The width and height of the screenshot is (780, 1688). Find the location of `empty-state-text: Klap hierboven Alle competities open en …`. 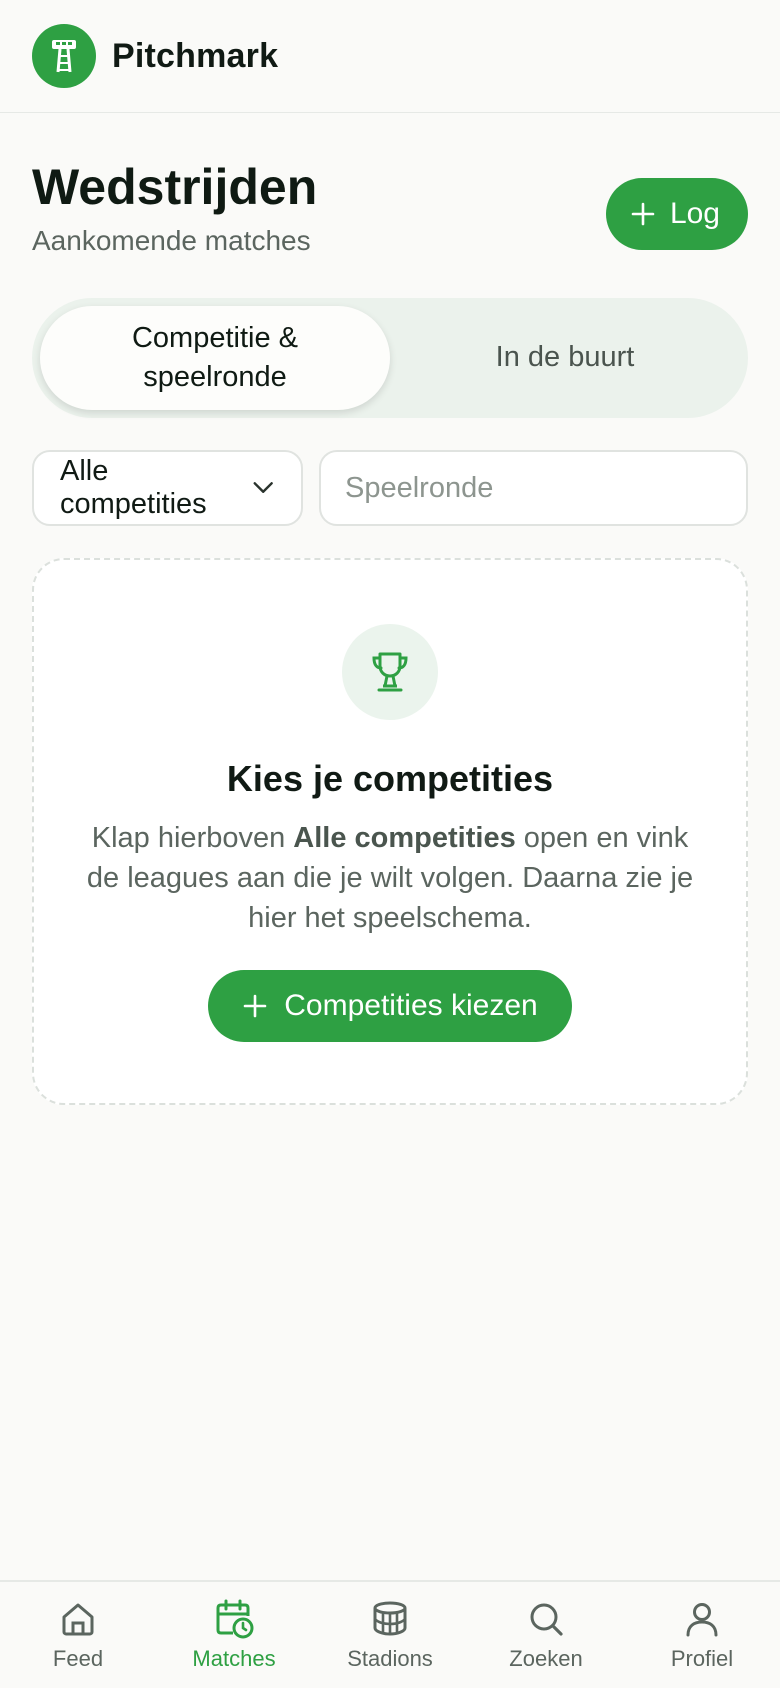

empty-state-text: Klap hierboven Alle competities open en … is located at coordinates (390, 878).